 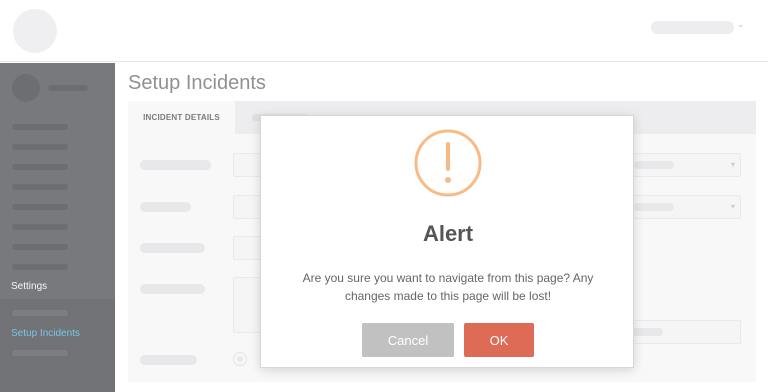 What do you see at coordinates (448, 163) in the screenshot?
I see `exclamation-icon` at bounding box center [448, 163].